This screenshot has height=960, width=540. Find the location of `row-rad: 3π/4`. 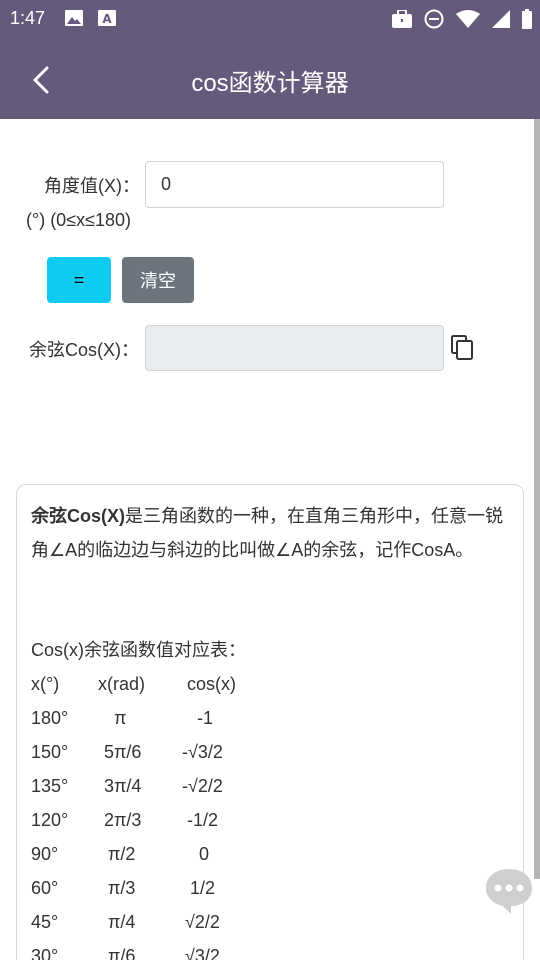

row-rad: 3π/4 is located at coordinates (123, 786).